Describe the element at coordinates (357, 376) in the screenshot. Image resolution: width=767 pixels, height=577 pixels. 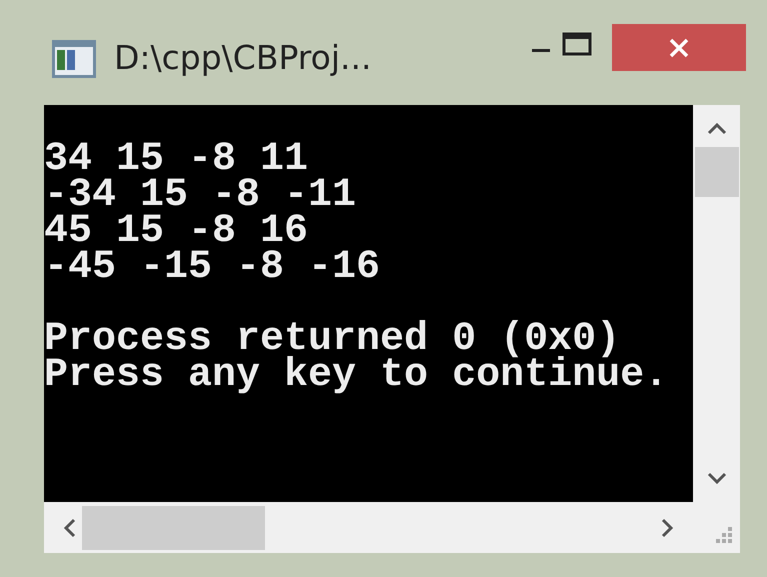
I see `console-line: Press any key to continue.` at that location.